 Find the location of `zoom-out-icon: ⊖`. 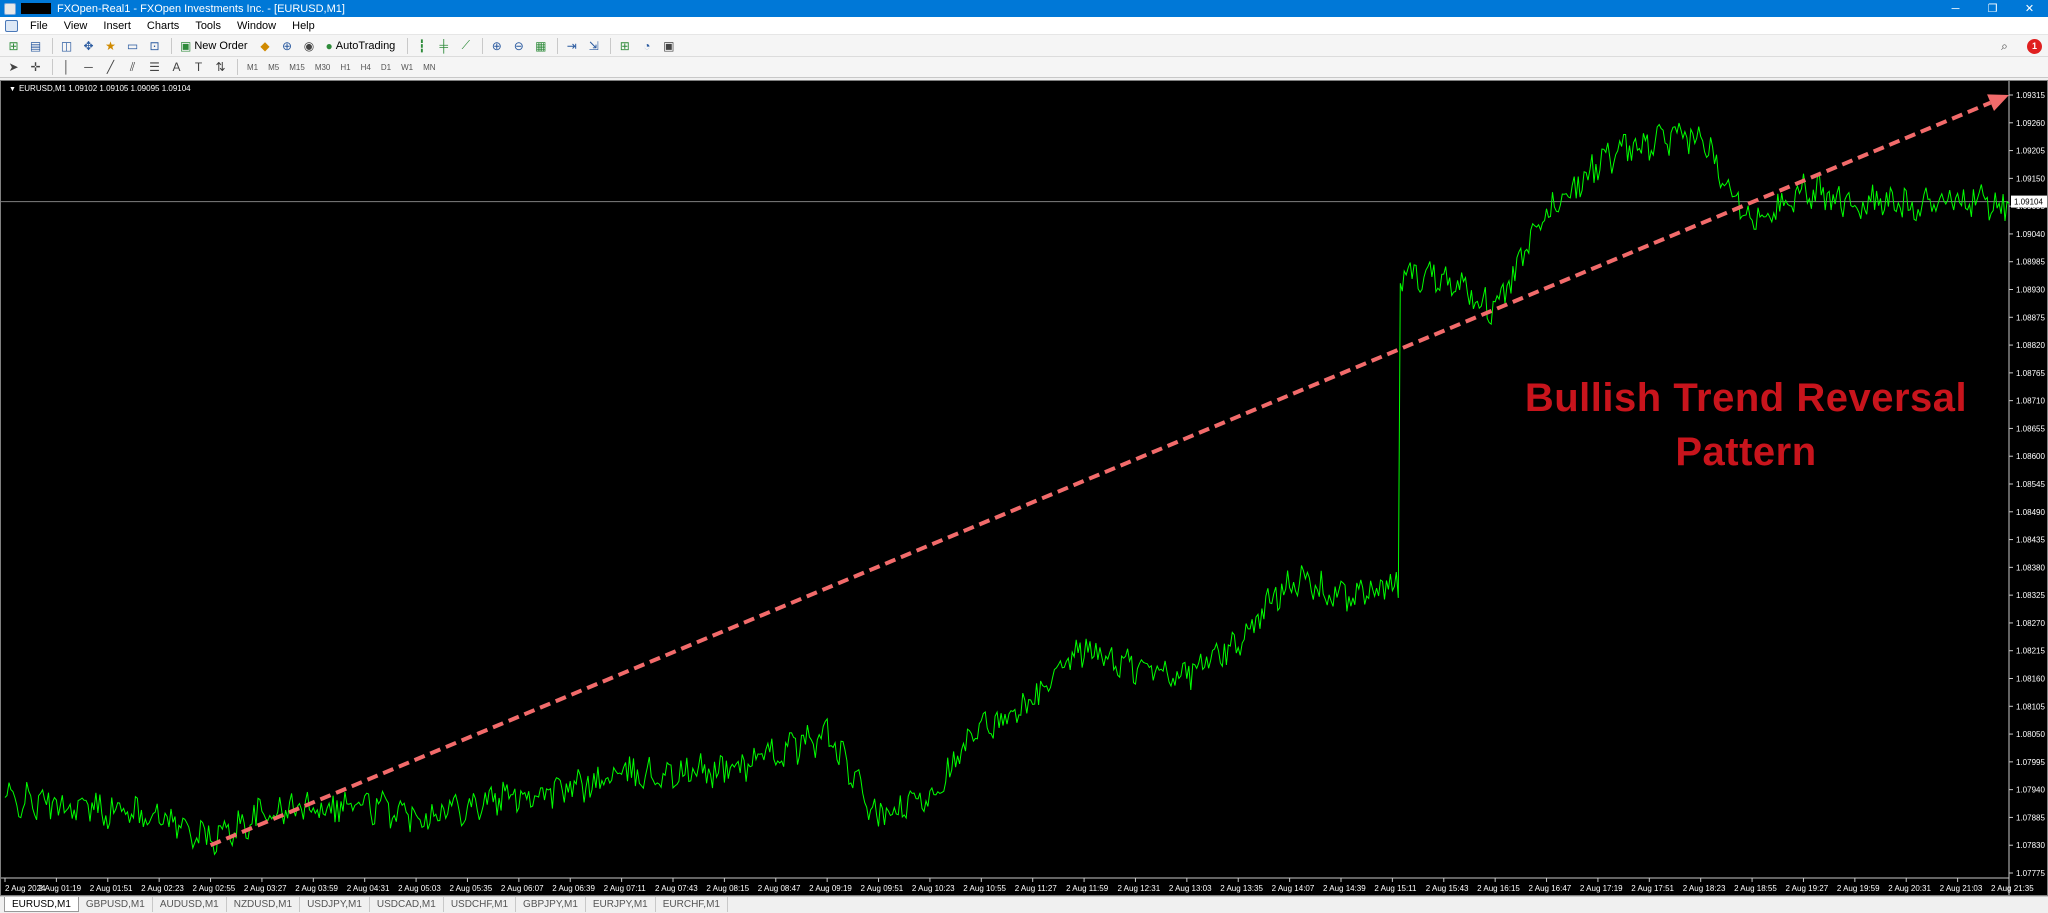

zoom-out-icon: ⊖ is located at coordinates (518, 46).